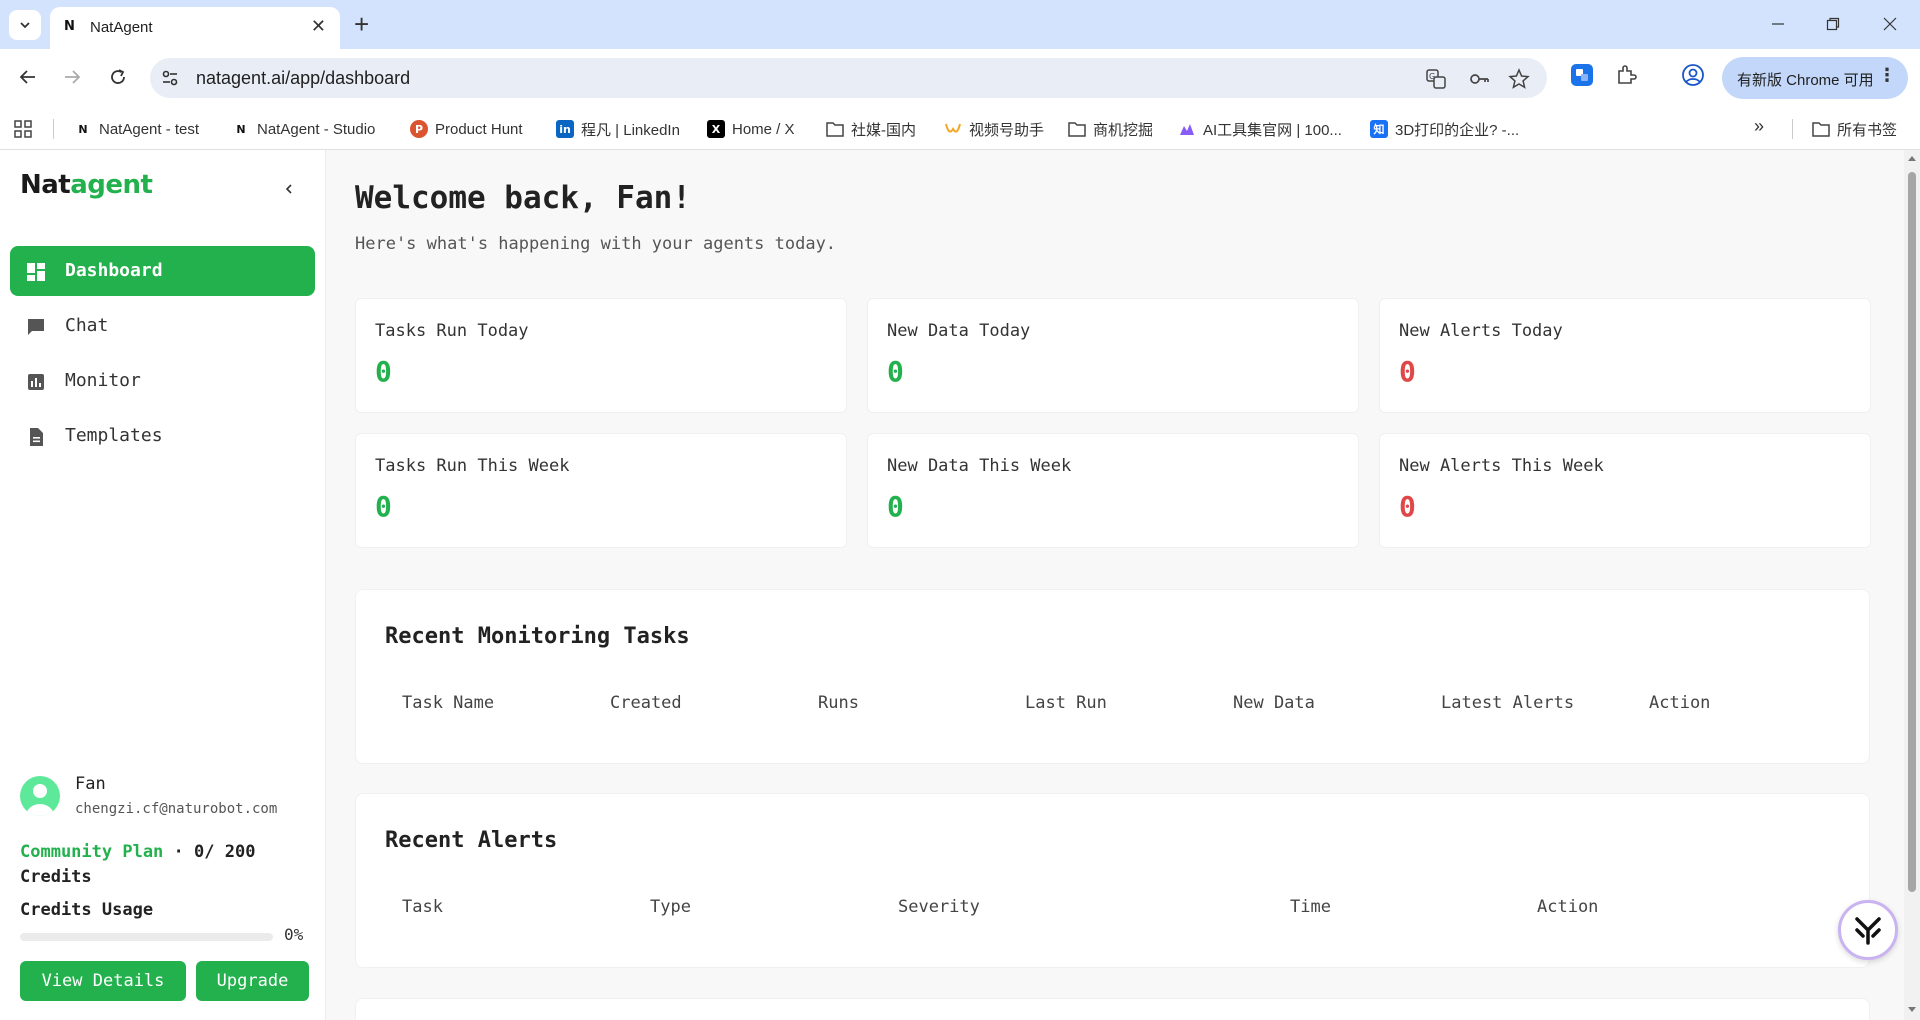 This screenshot has height=1020, width=1920. What do you see at coordinates (1868, 930) in the screenshot?
I see `assistant-floating-button` at bounding box center [1868, 930].